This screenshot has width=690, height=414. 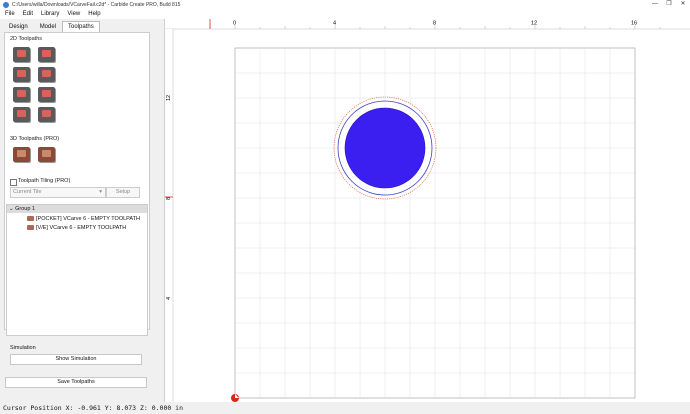 What do you see at coordinates (88, 219) in the screenshot?
I see `toolpath-label: [POCKET] VCarve 6 - EMPTY TOOLPATH` at bounding box center [88, 219].